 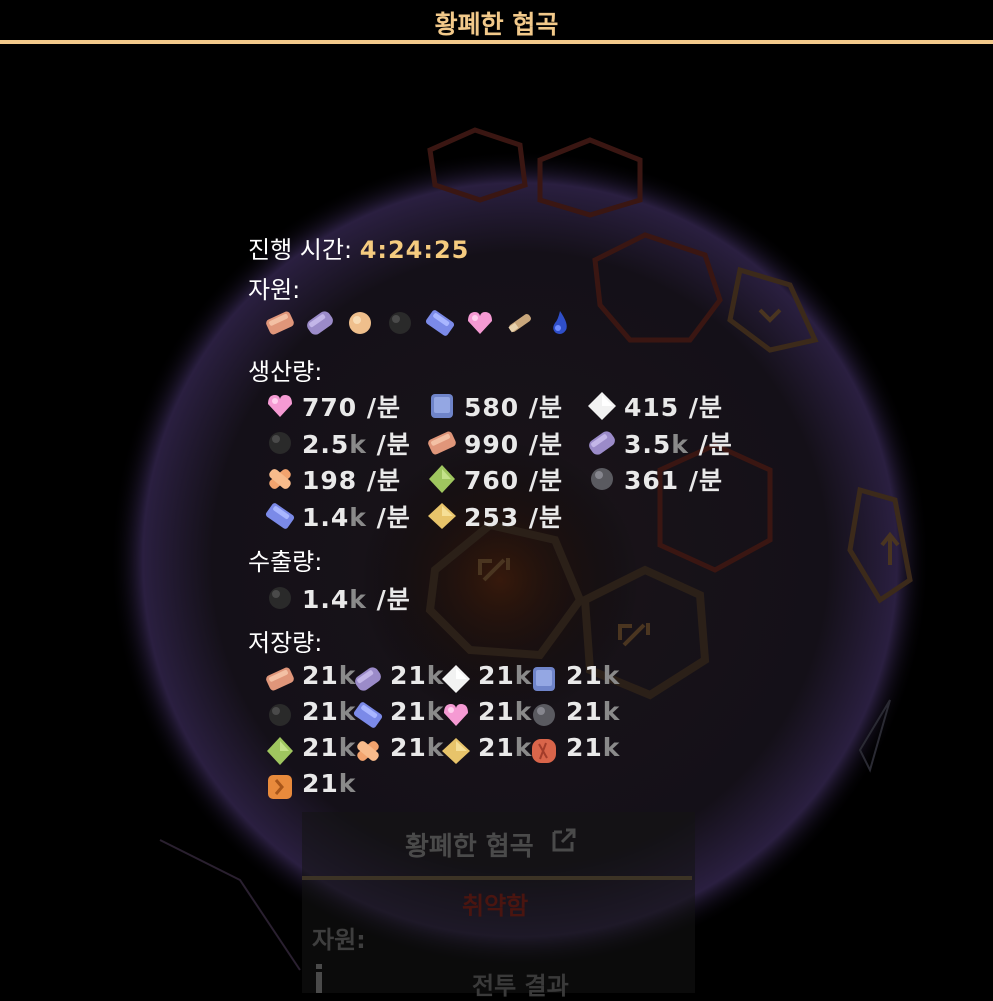 What do you see at coordinates (330, 480) in the screenshot?
I see `production-amount: 198` at bounding box center [330, 480].